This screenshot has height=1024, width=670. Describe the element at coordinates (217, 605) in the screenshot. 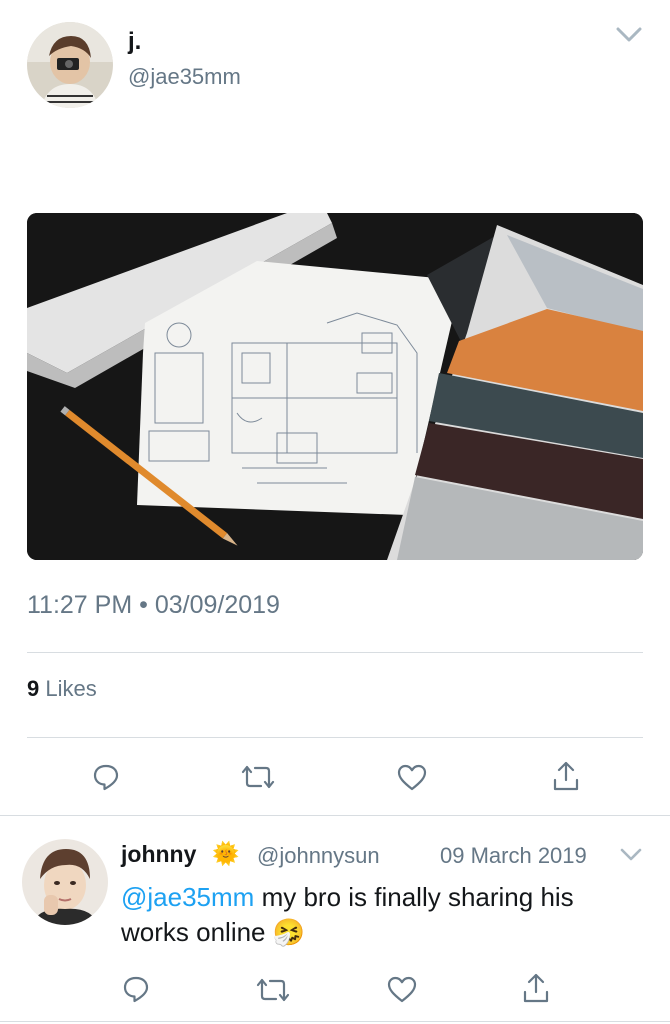

I see `tweet-date: 03/09/2019` at that location.